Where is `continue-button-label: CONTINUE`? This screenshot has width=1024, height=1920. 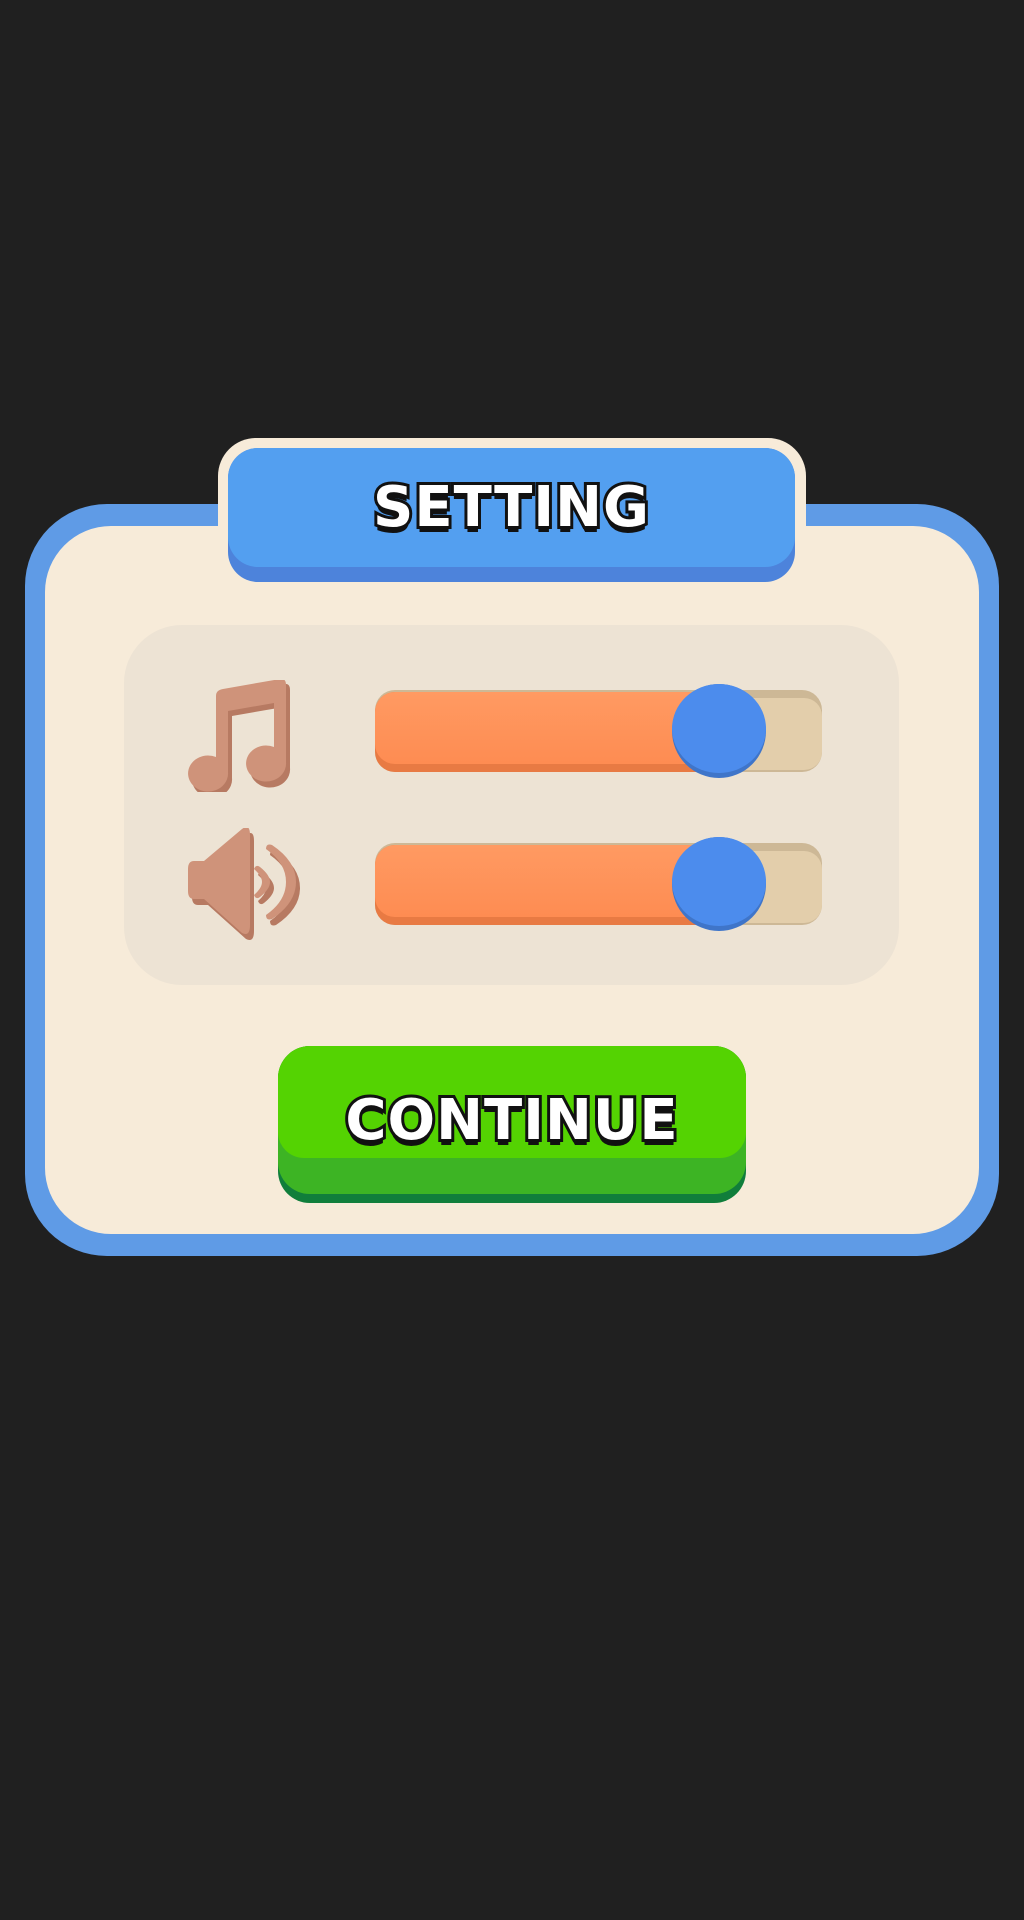 continue-button-label: CONTINUE is located at coordinates (511, 1120).